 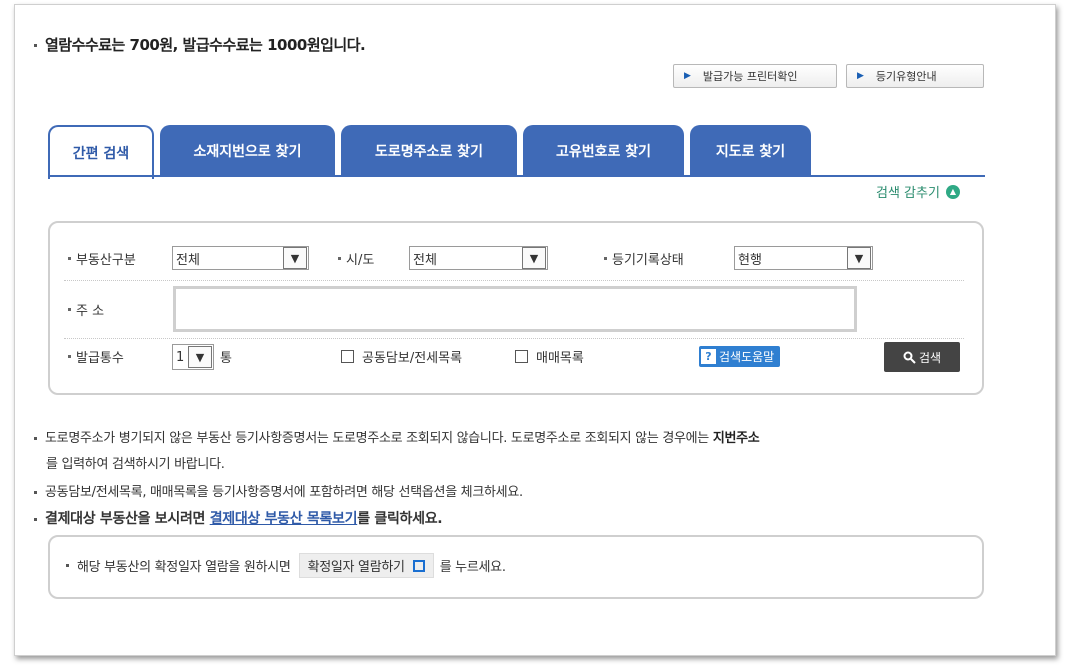 What do you see at coordinates (286, 565) in the screenshot?
I see `confirm-date-notice: 해당 부동산의 확정일자 열람을 원하시면 확정일자 열람하기 를 누르세요.` at bounding box center [286, 565].